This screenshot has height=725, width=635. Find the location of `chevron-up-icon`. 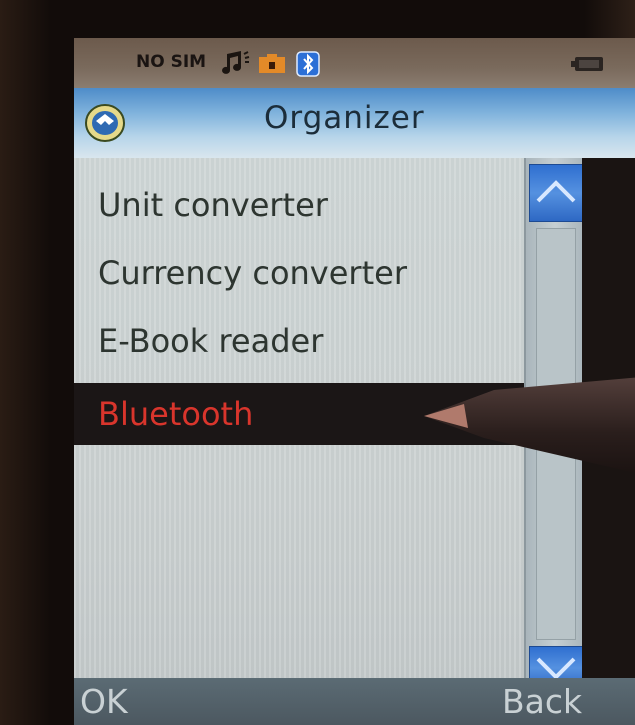

chevron-up-icon is located at coordinates (556, 191).